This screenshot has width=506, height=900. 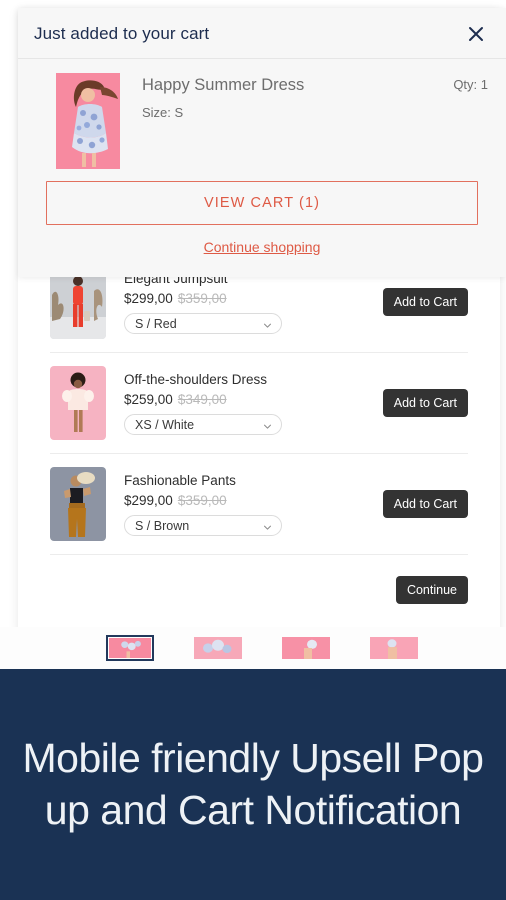 What do you see at coordinates (248, 400) in the screenshot?
I see `product-price-group: $259,00 $349,00` at bounding box center [248, 400].